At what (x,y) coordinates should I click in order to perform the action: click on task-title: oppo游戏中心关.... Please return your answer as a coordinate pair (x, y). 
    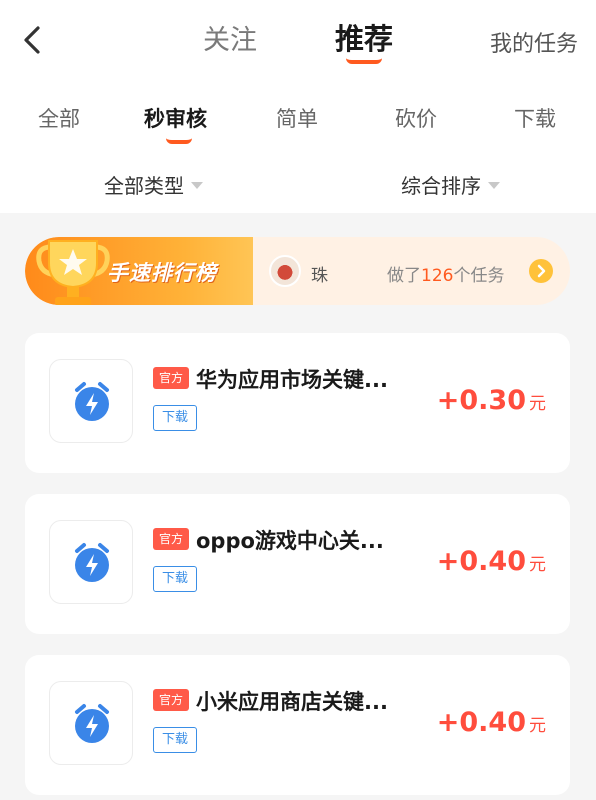
    Looking at the image, I should click on (290, 541).